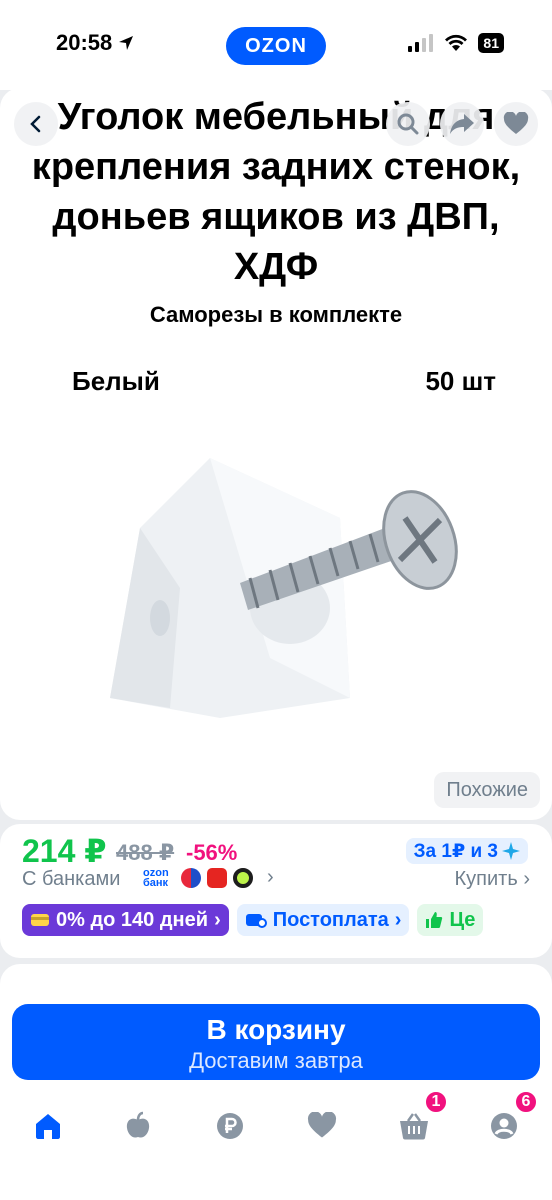 This screenshot has height=1200, width=552. Describe the element at coordinates (511, 851) in the screenshot. I see `sparkle-icon` at that location.